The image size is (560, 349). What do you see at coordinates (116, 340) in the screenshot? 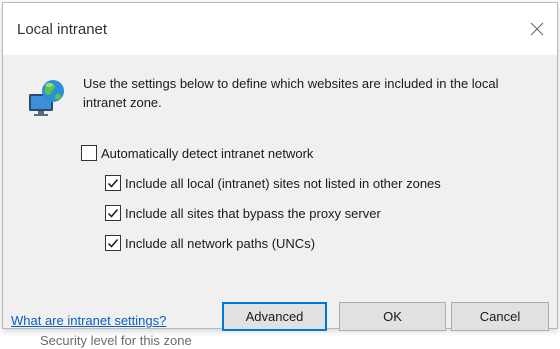
I see `background-security-level-label: Security level for this zone` at bounding box center [116, 340].